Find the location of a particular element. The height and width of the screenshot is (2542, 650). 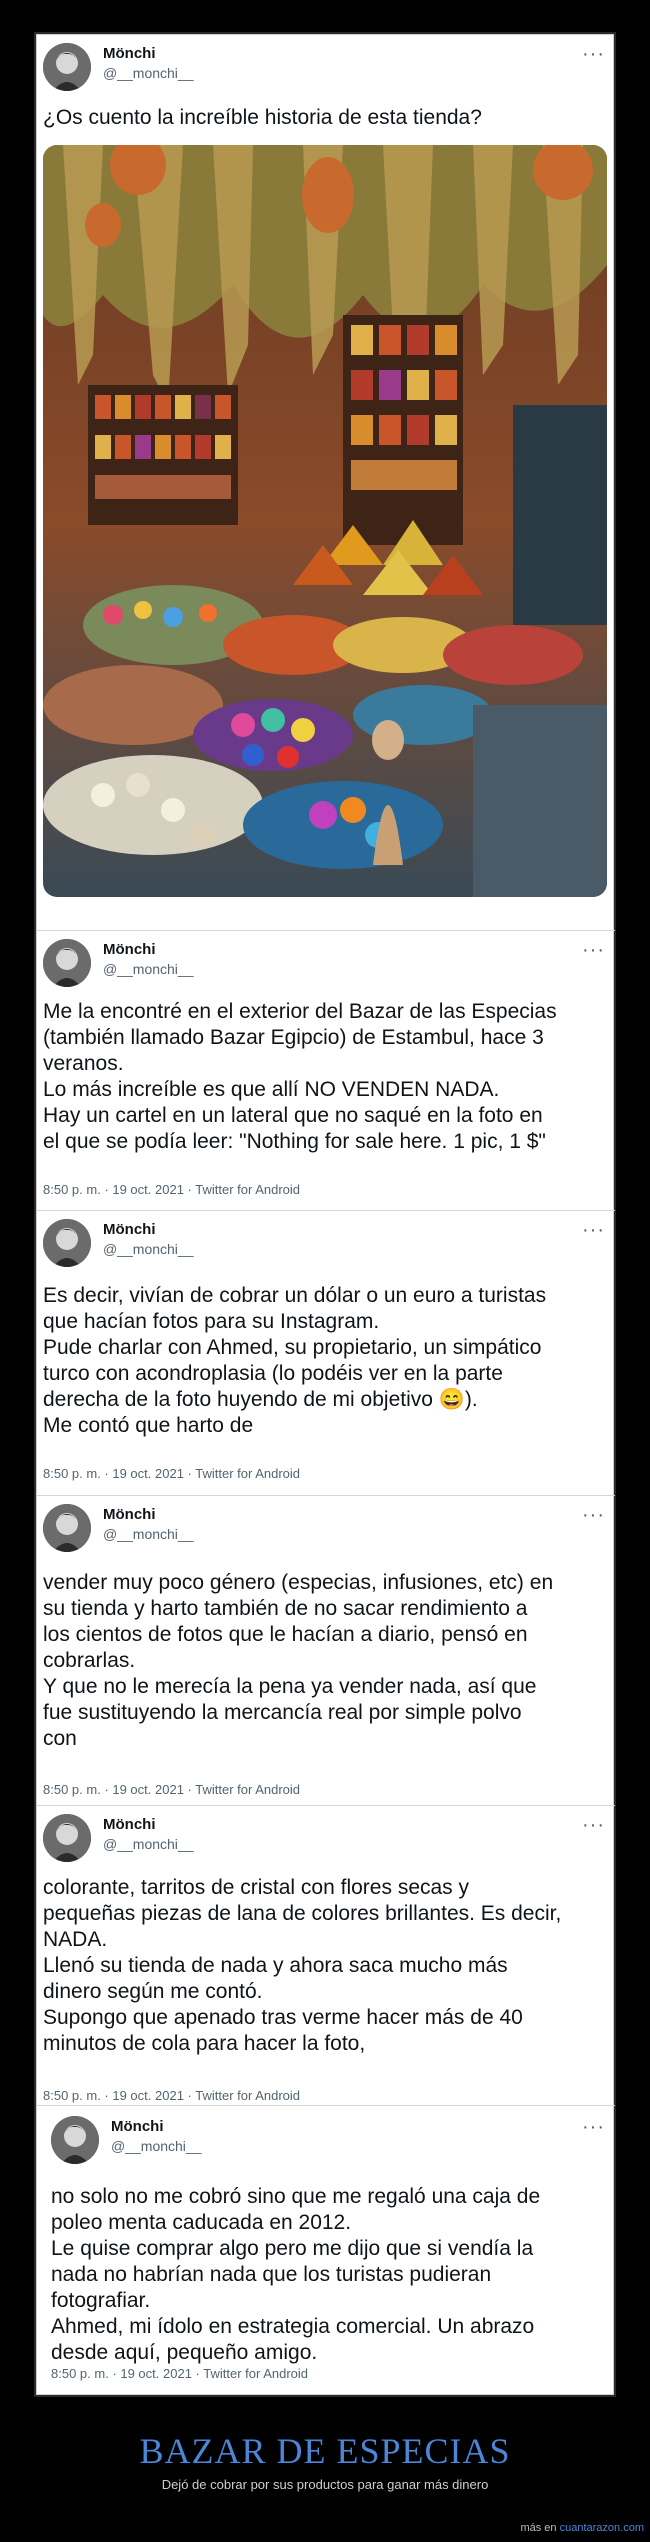

post-title: BAZAR DE ESPECIAS is located at coordinates (325, 2451).